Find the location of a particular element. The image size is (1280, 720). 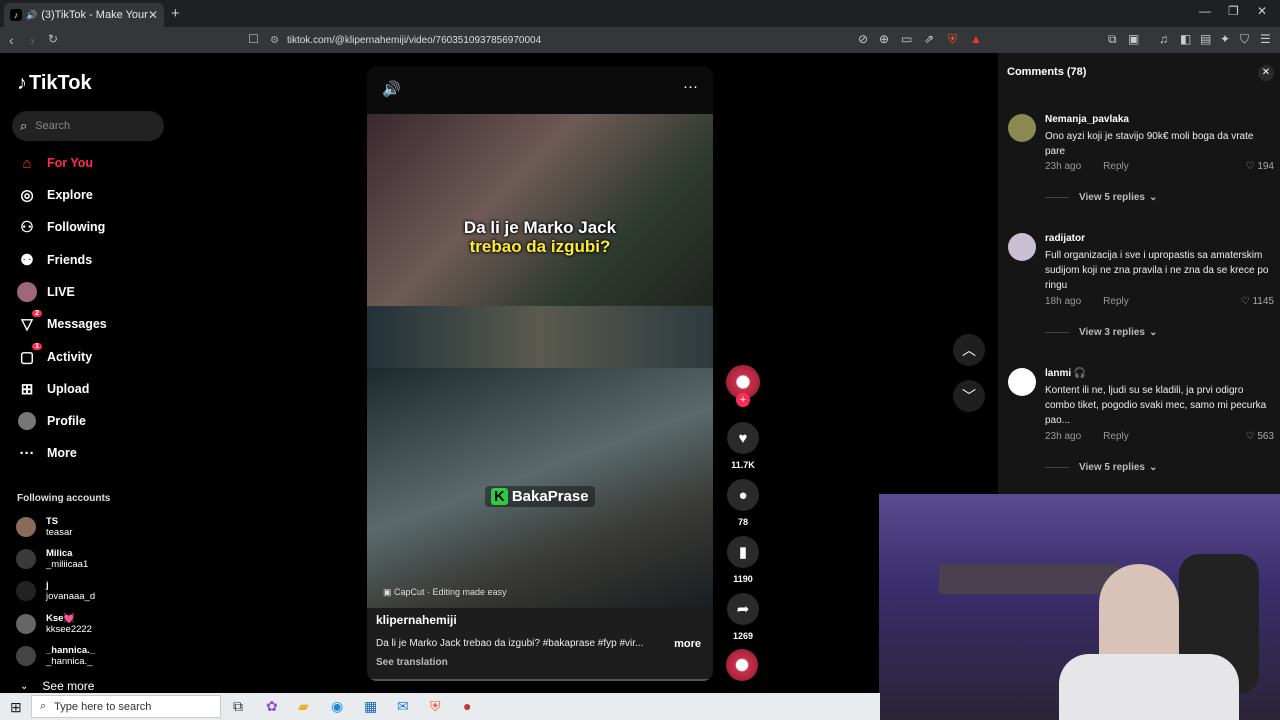

browser-tab: ♪ 🔊 (3)TikTok - Make Your Day ✕ is located at coordinates (84, 15).